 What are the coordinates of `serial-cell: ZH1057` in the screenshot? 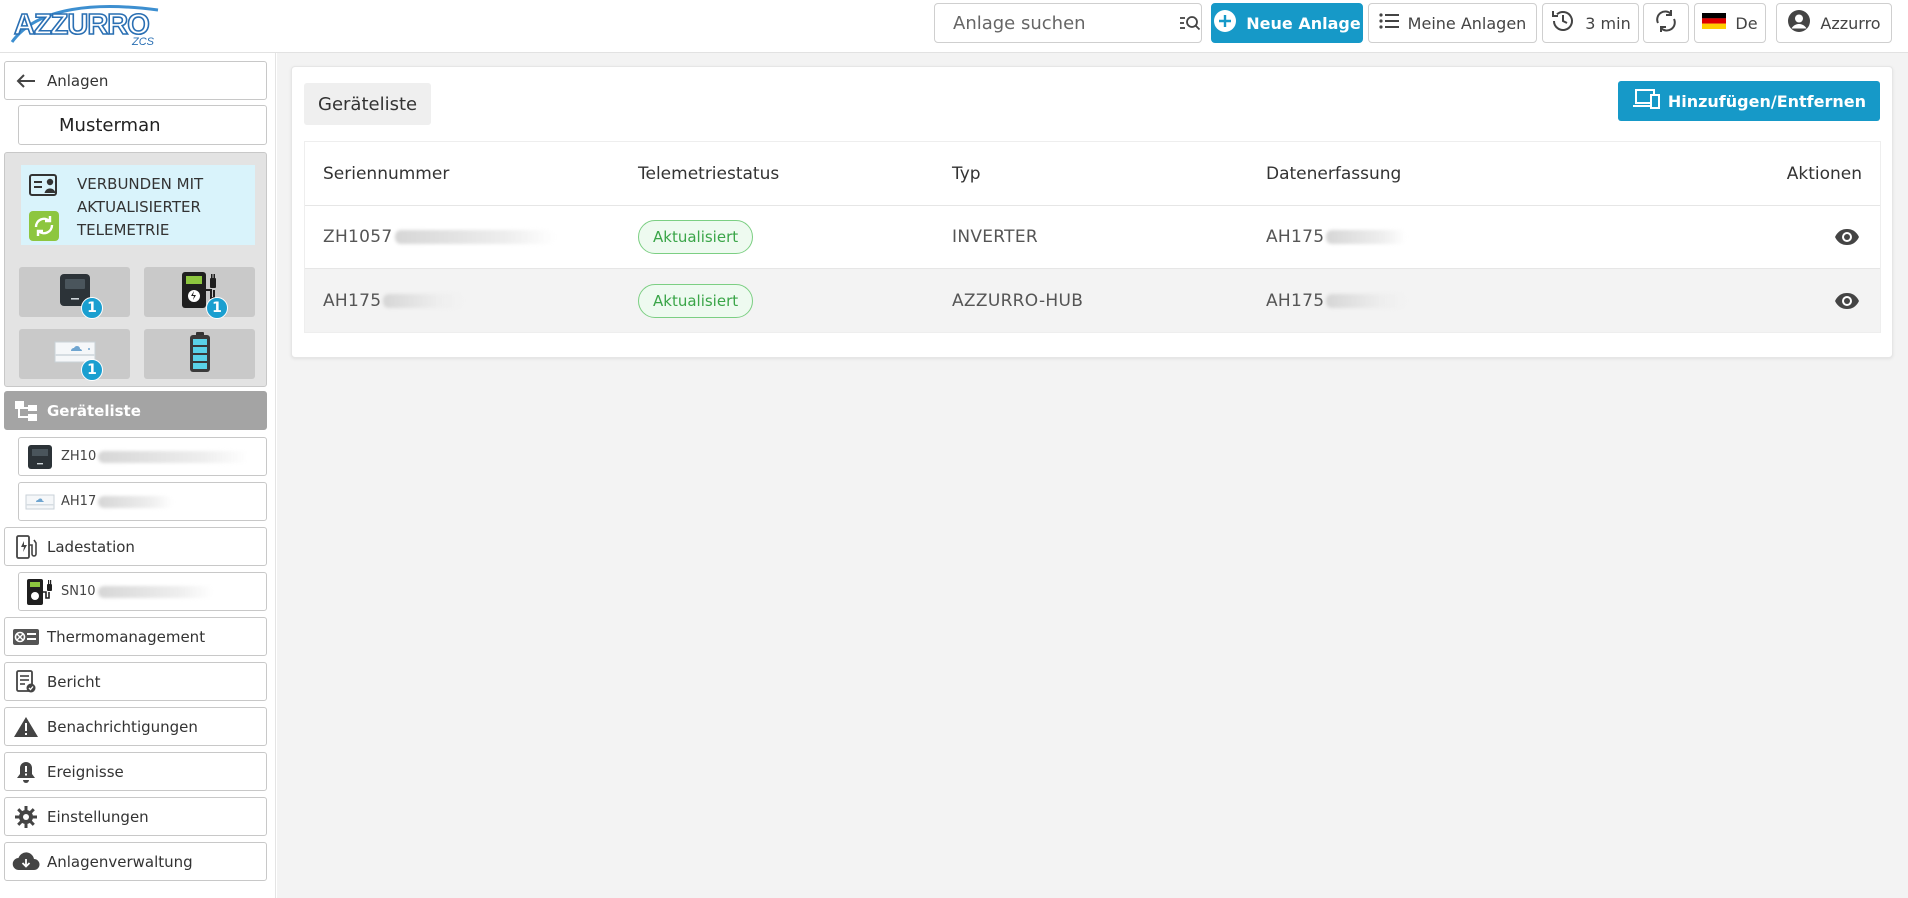 It's located at (439, 237).